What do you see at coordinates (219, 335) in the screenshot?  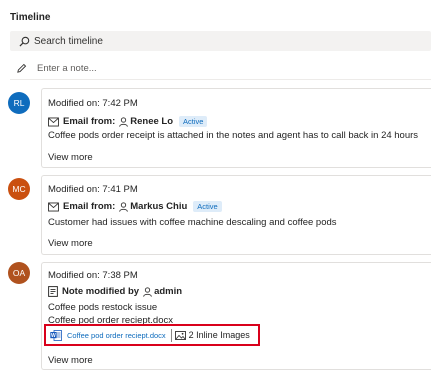 I see `inline-images-label: 2 Inline Images` at bounding box center [219, 335].